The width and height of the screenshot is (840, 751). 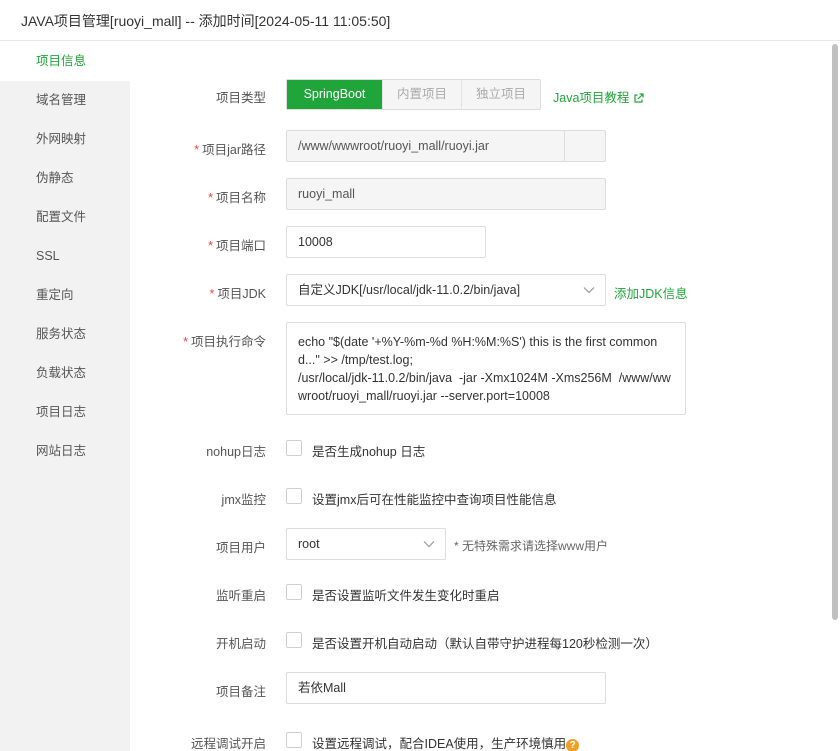 I want to click on project-type-springboot: SpringBoot, so click(x=334, y=94).